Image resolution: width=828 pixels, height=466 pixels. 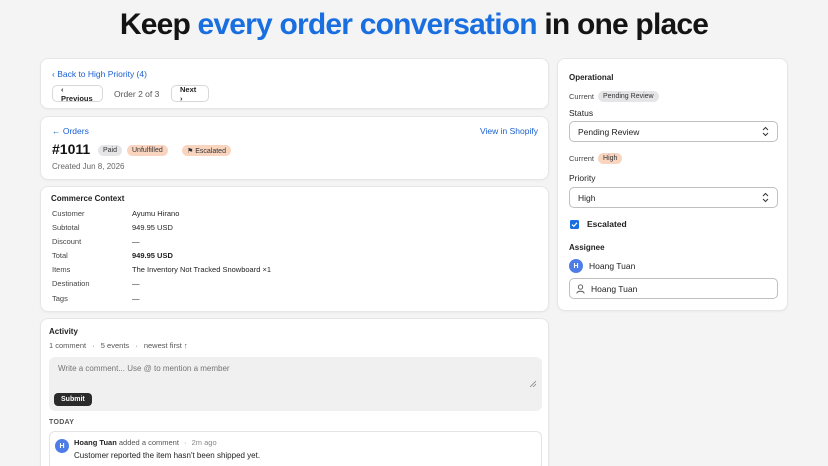 What do you see at coordinates (612, 266) in the screenshot?
I see `assignee-name: Hoang Tuan` at bounding box center [612, 266].